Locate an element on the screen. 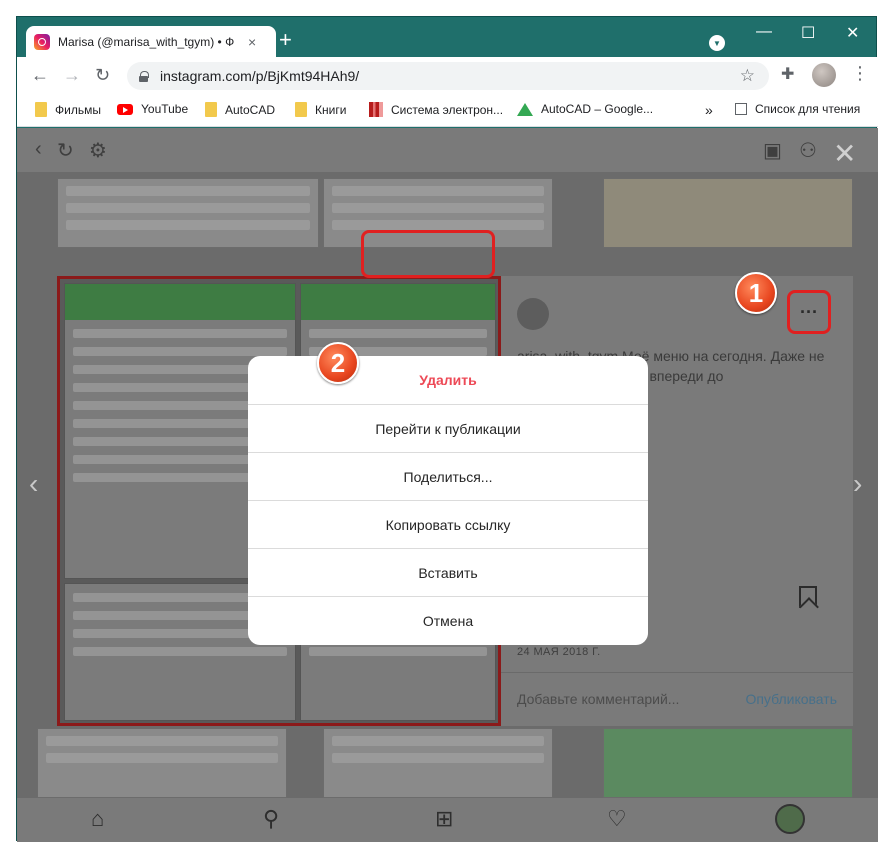 The image size is (893, 857). ig-bottom-nav: ⌂ ⚲ ⊞ ♡ is located at coordinates (447, 820).